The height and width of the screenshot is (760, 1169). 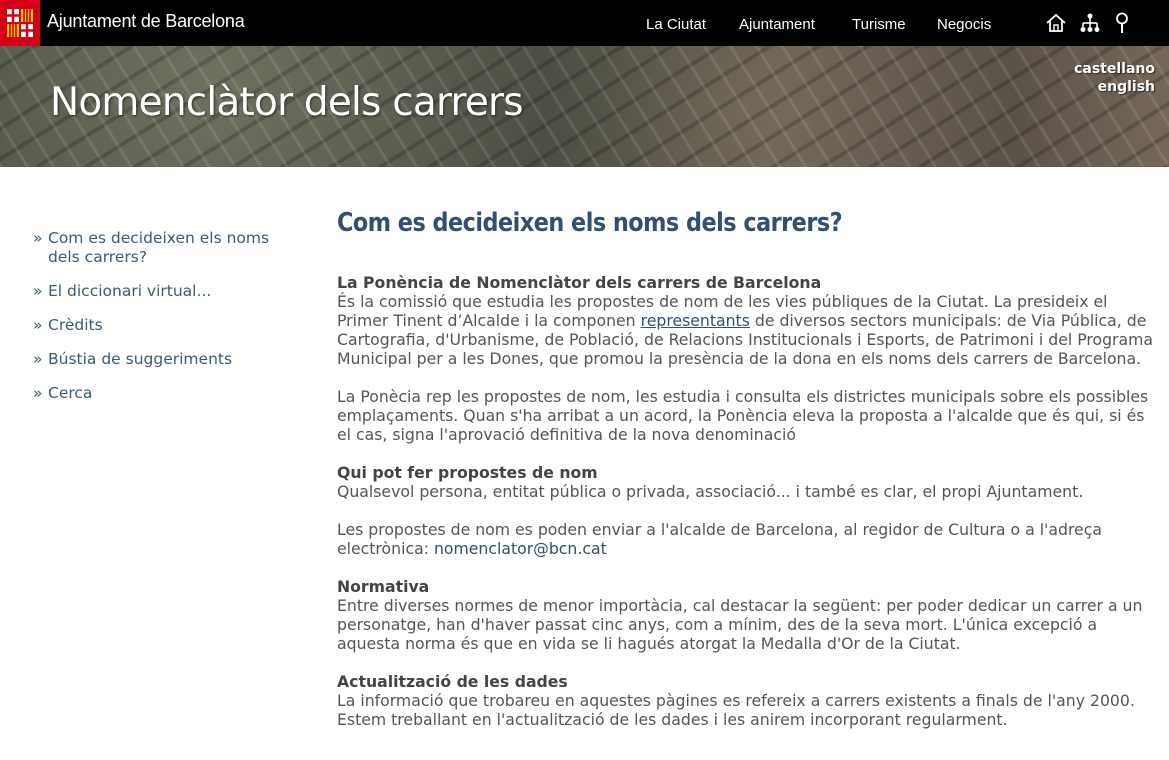 I want to click on sidebar-item-label: Crèdits, so click(x=75, y=325).